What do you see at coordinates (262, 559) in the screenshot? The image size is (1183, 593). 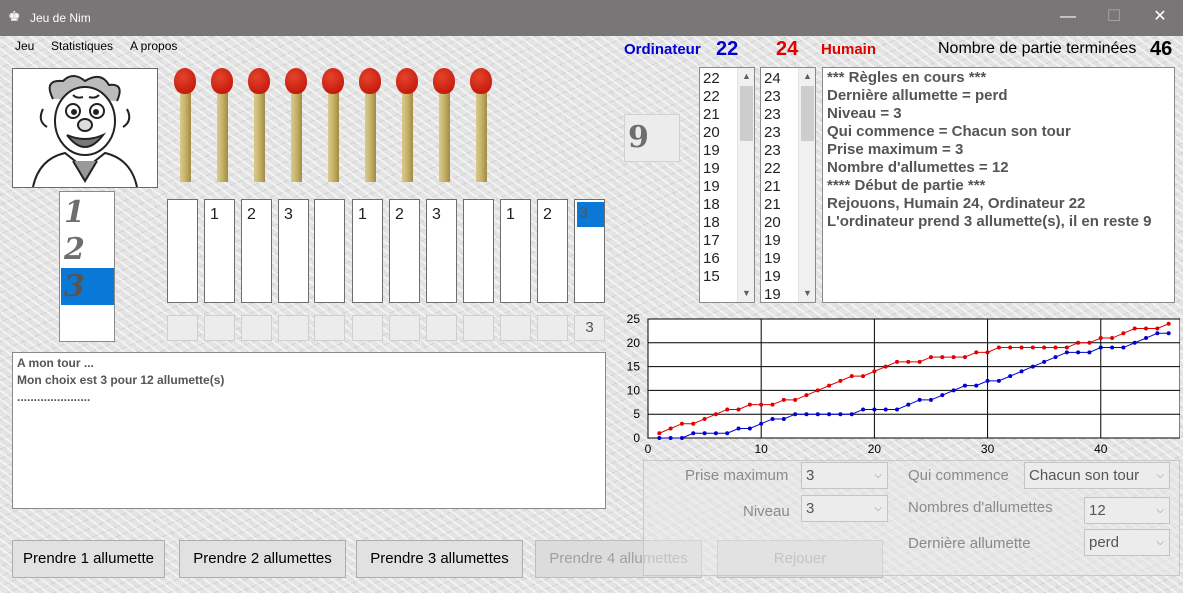 I see `take-2-button: Prendre 2 allumettes` at bounding box center [262, 559].